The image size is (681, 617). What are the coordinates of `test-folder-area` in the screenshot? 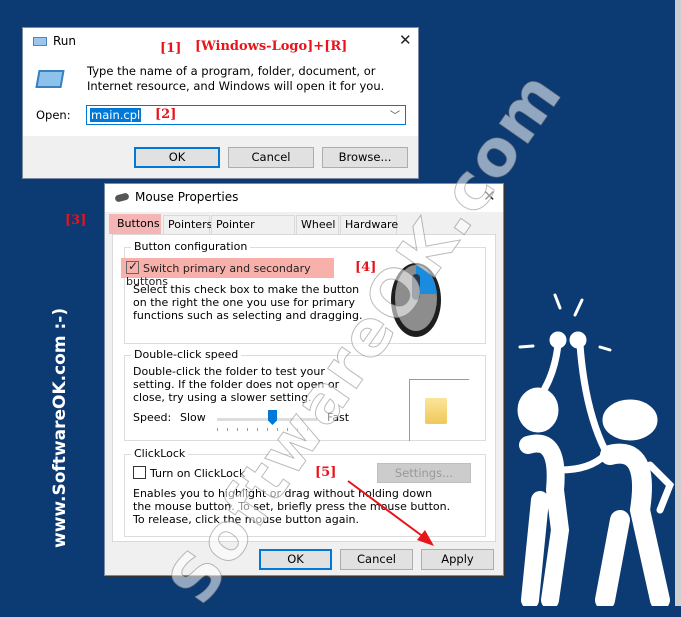 It's located at (439, 410).